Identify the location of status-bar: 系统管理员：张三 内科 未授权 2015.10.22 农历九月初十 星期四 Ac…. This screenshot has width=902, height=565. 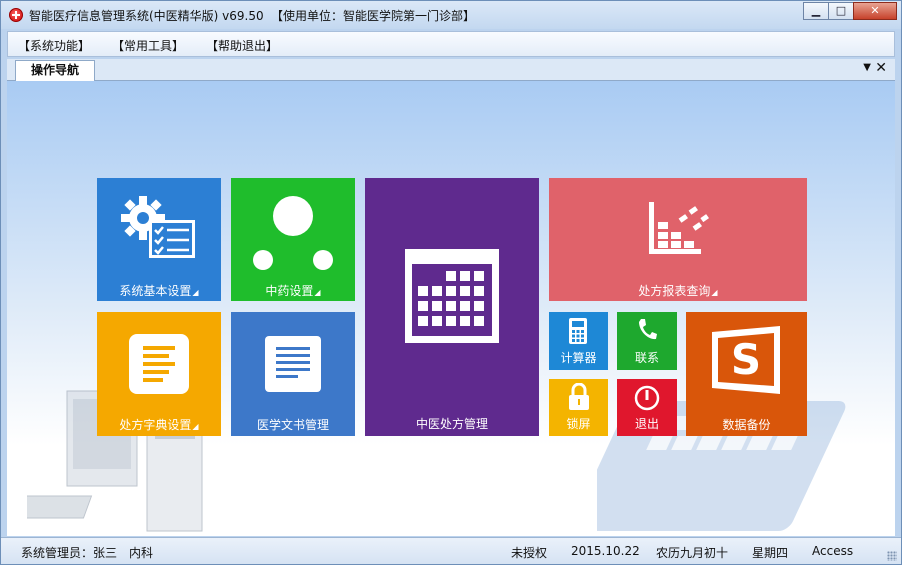
(451, 550).